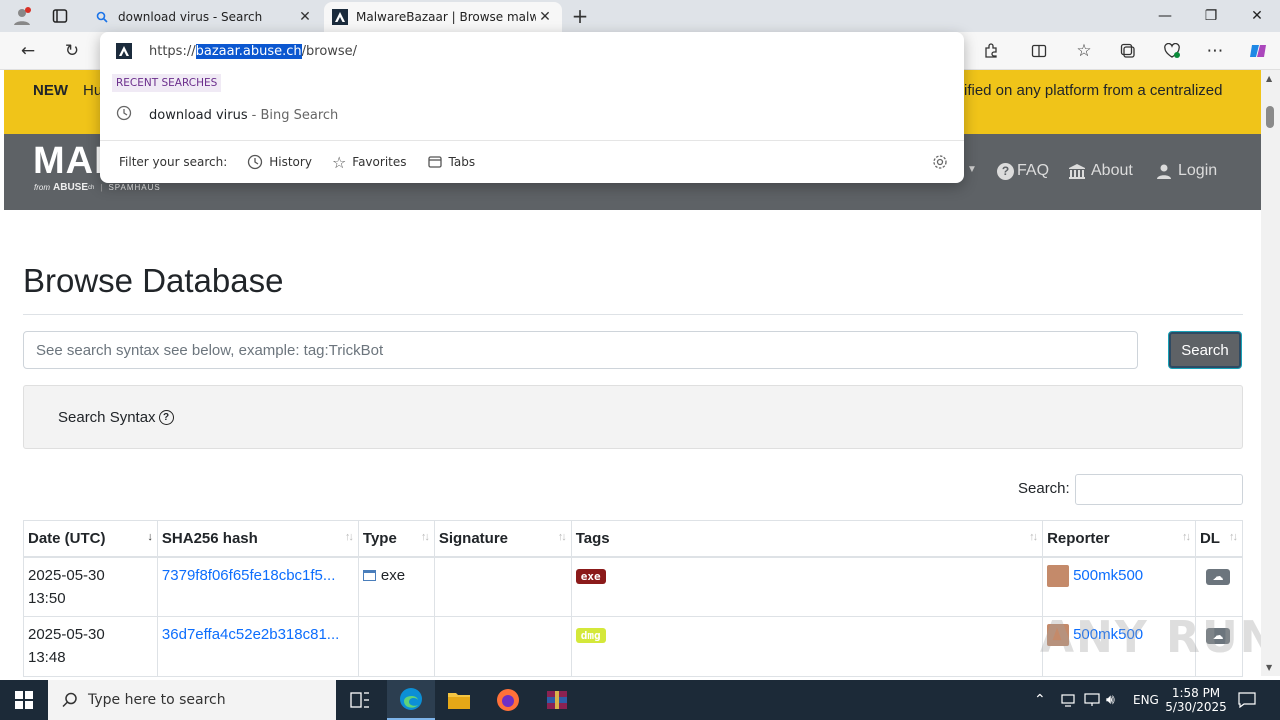 The image size is (1280, 720). I want to click on firefox-icon, so click(508, 700).